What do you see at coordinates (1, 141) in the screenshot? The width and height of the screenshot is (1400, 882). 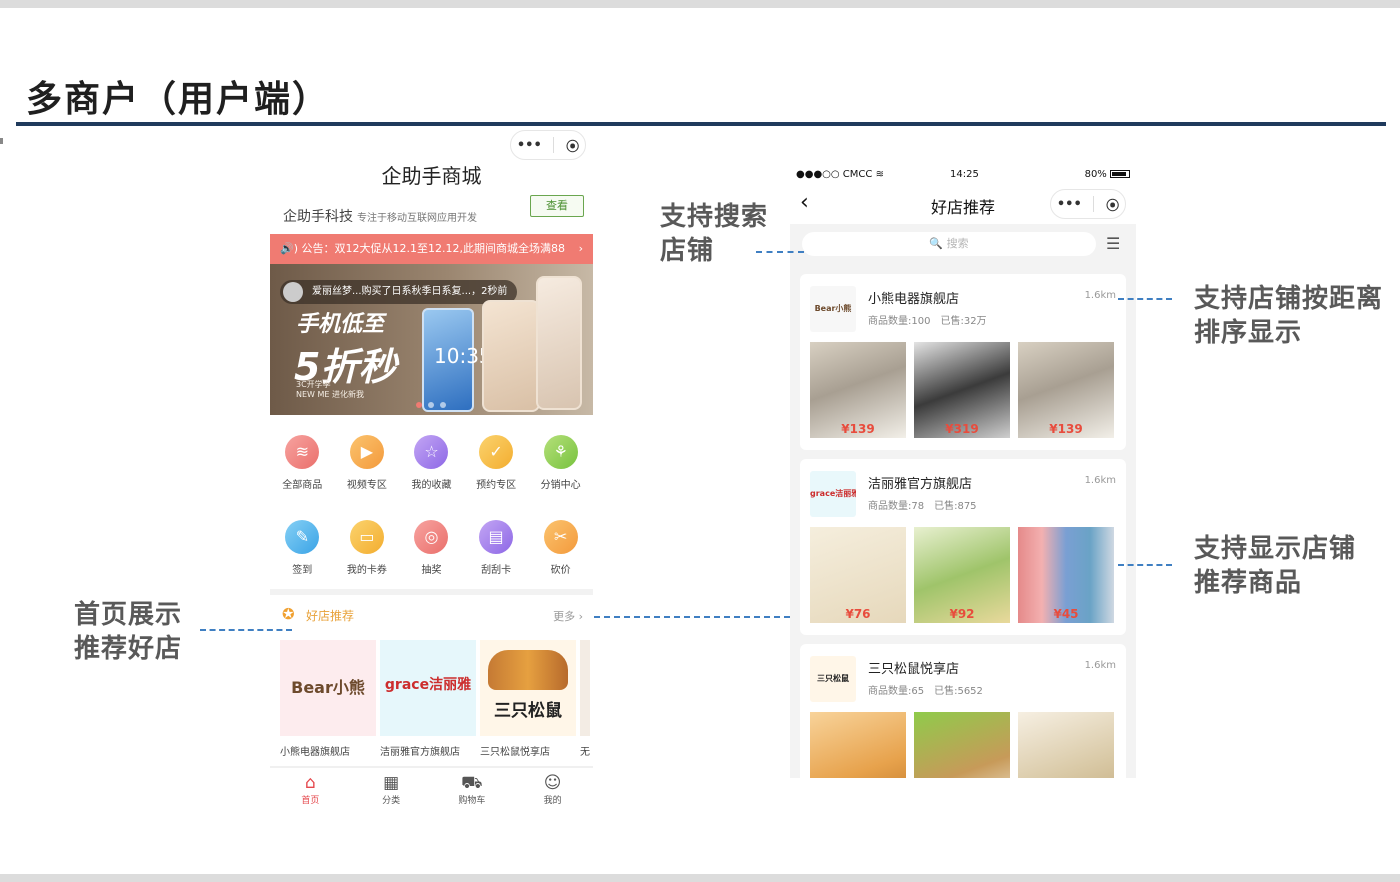 I see `edge-mark` at bounding box center [1, 141].